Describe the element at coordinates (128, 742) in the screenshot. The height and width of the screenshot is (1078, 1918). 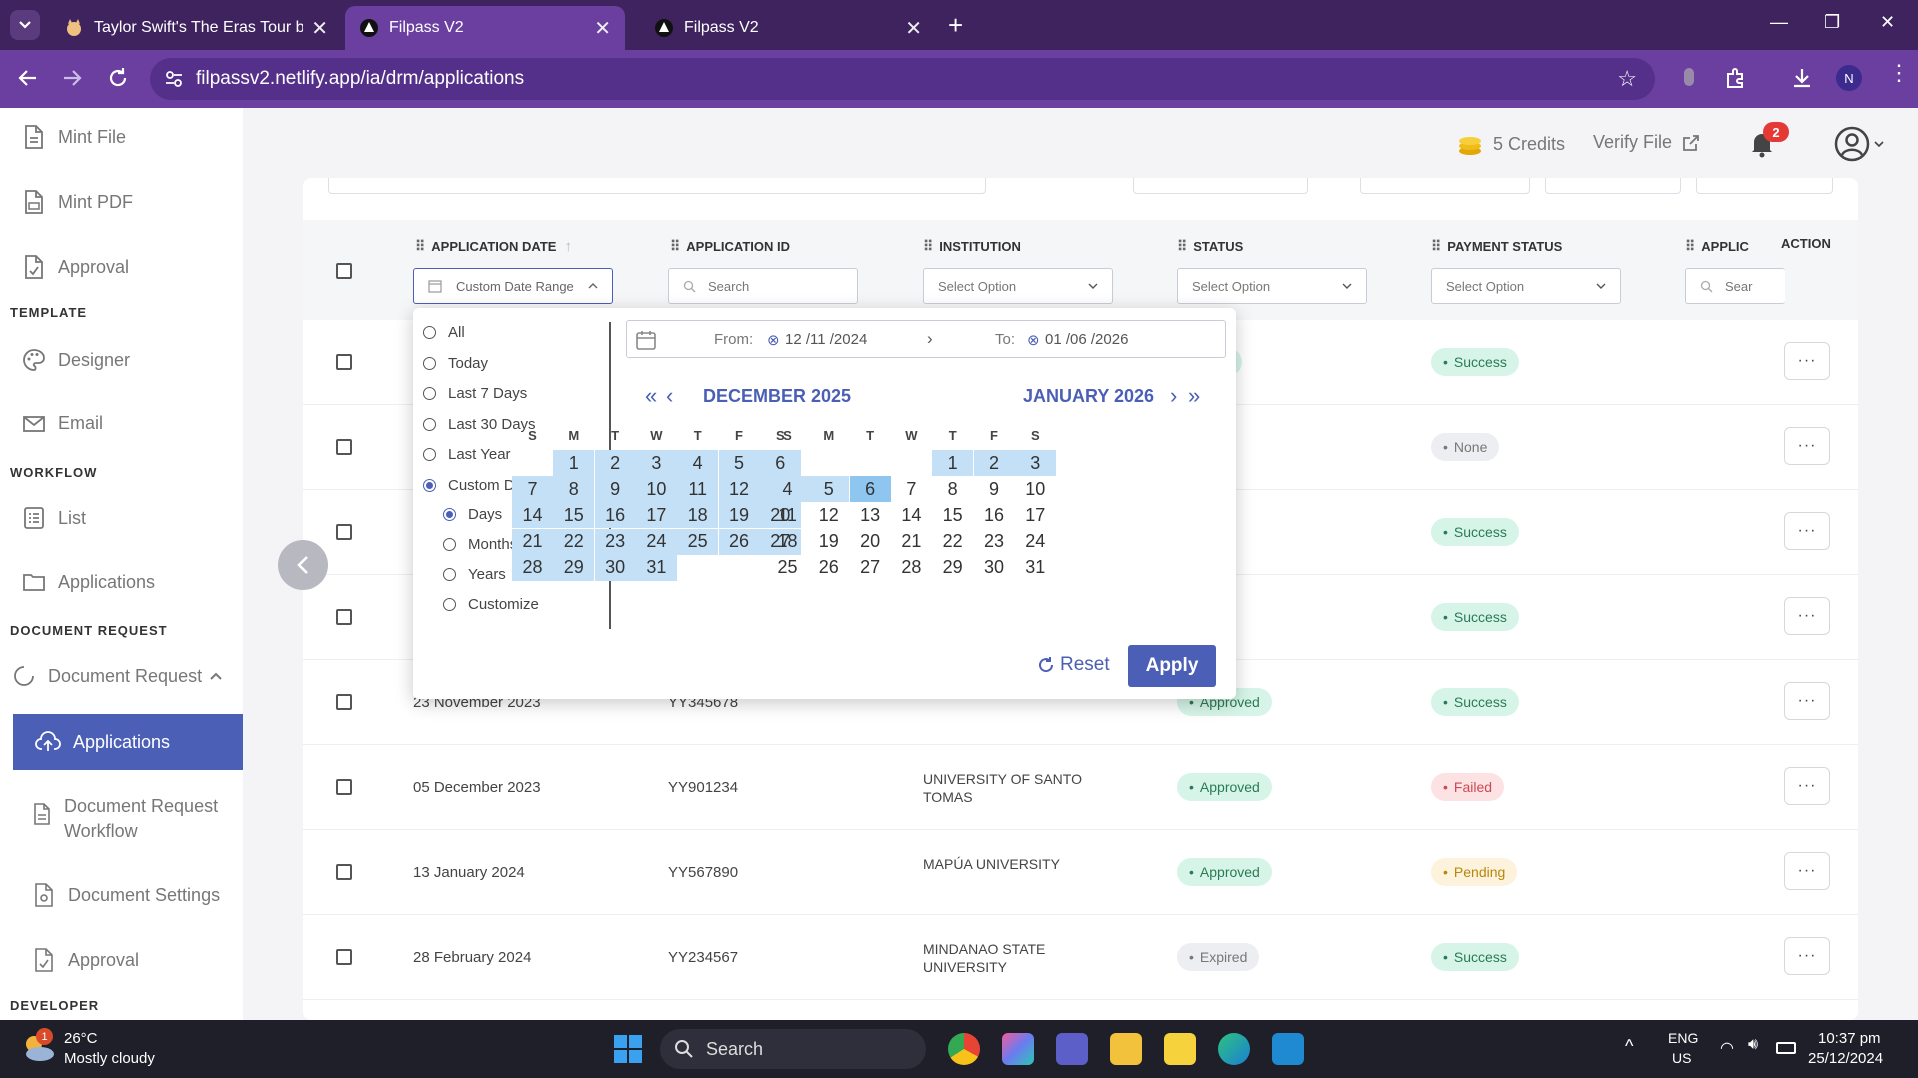
I see `sidebar-item-applications: Applications` at that location.